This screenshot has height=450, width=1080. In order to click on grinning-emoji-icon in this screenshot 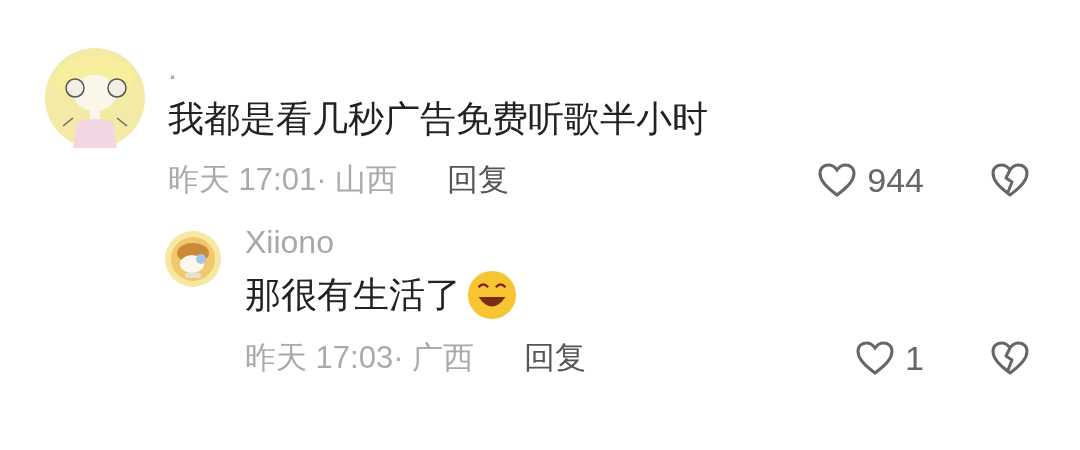, I will do `click(492, 295)`.